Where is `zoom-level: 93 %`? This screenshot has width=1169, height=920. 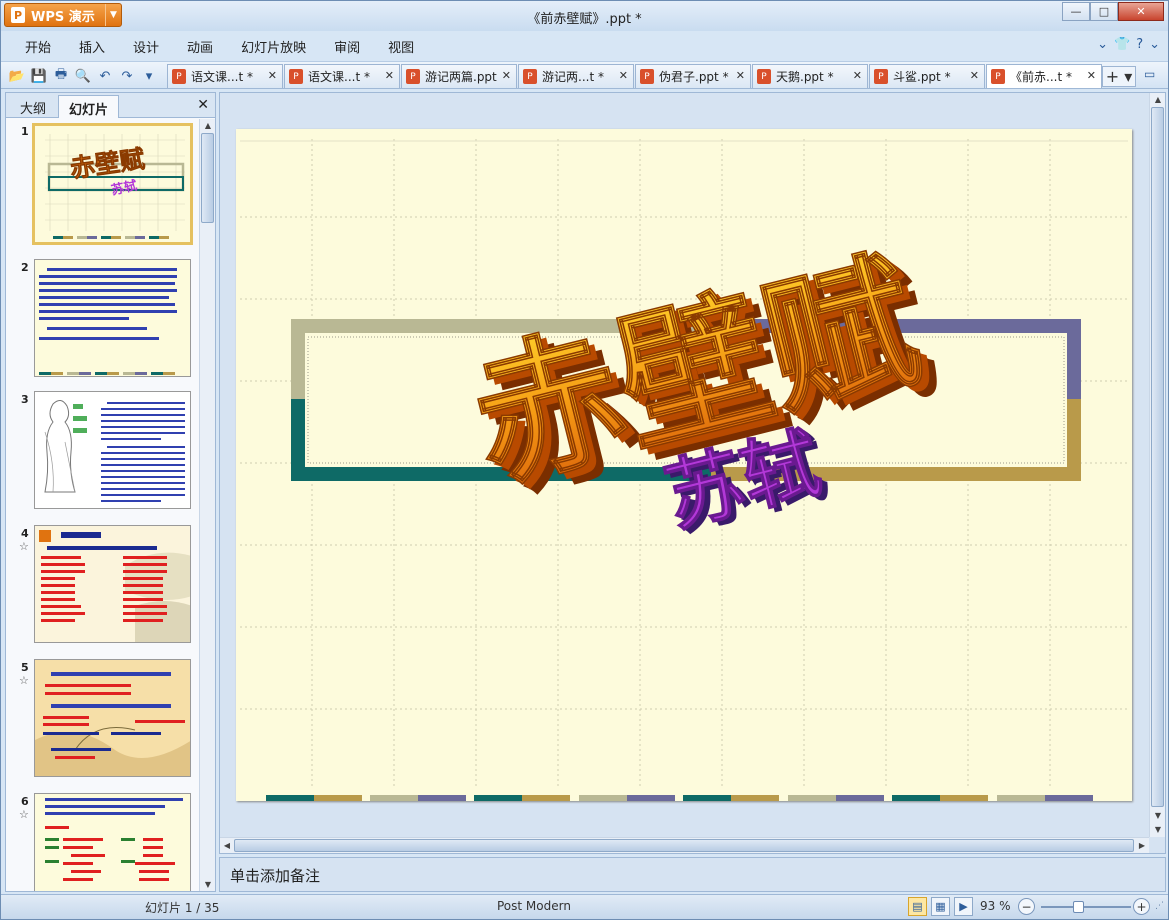 zoom-level: 93 % is located at coordinates (995, 906).